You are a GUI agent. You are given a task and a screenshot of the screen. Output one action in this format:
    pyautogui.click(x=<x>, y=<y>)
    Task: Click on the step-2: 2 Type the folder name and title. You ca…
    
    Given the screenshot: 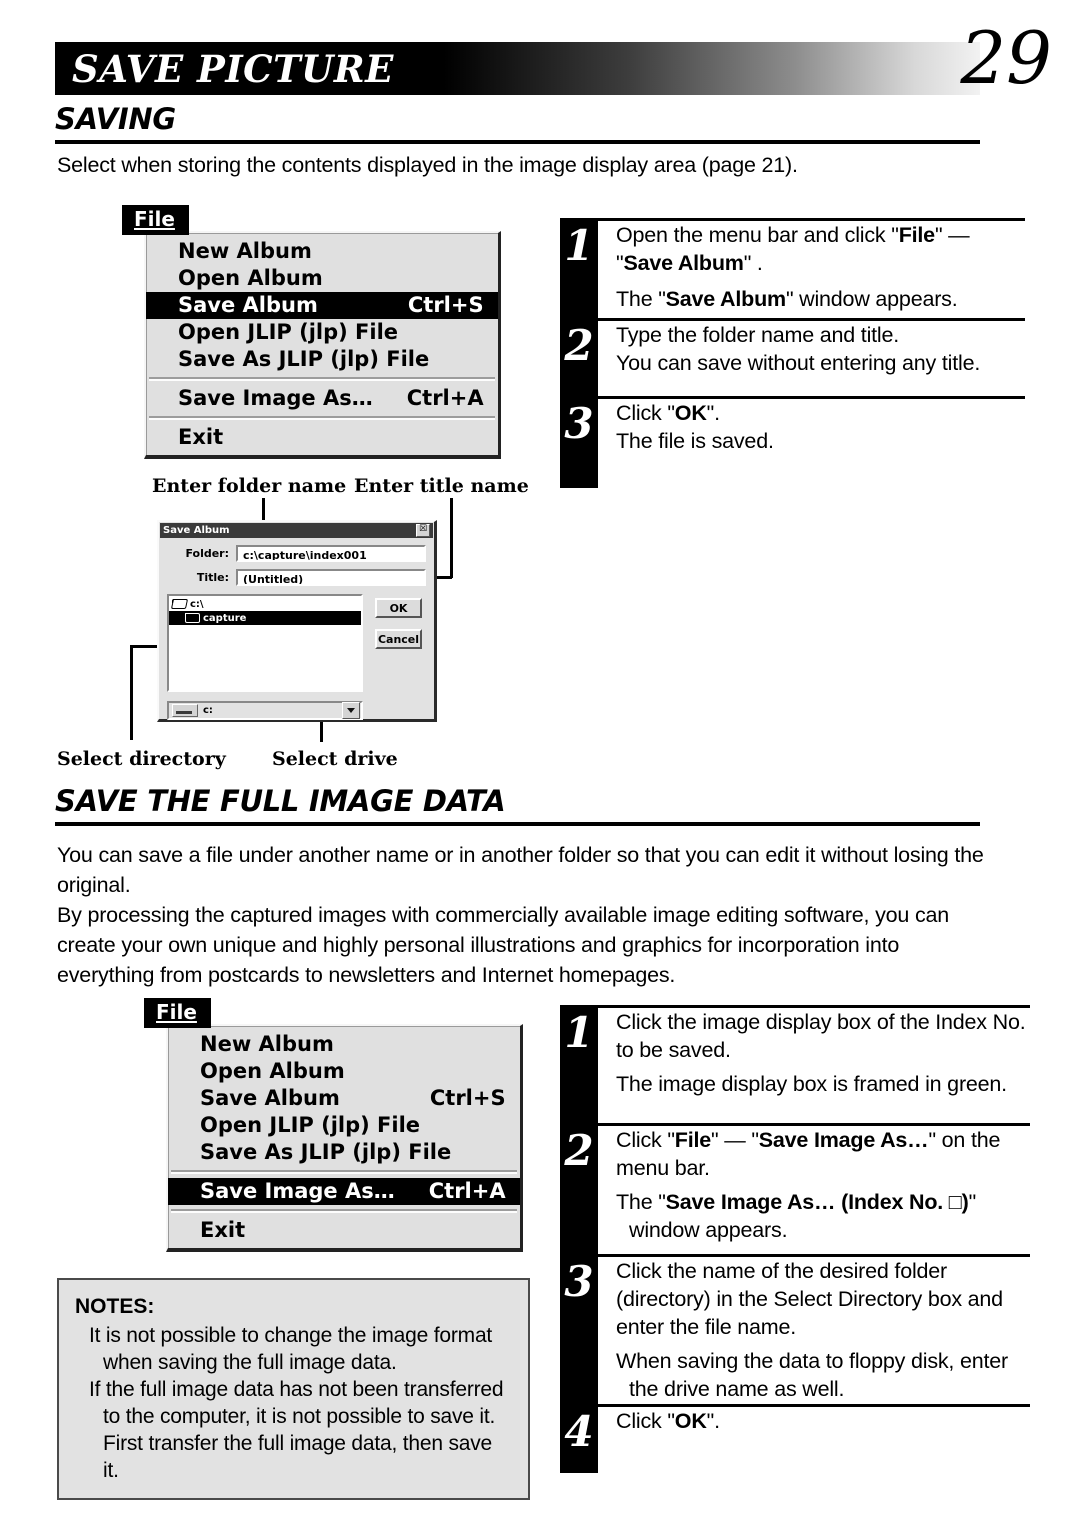 What is the action you would take?
    pyautogui.click(x=792, y=357)
    